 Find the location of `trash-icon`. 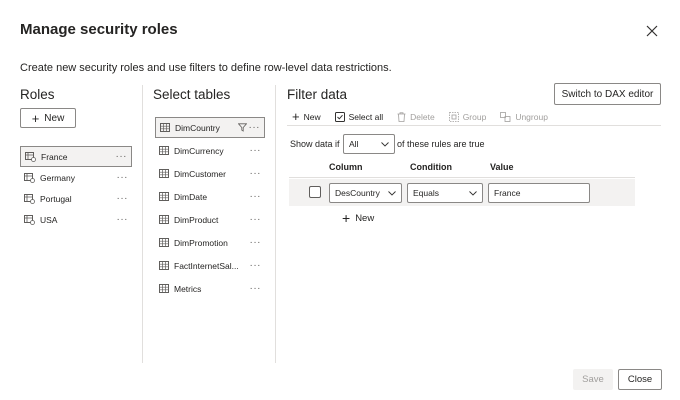

trash-icon is located at coordinates (401, 116).